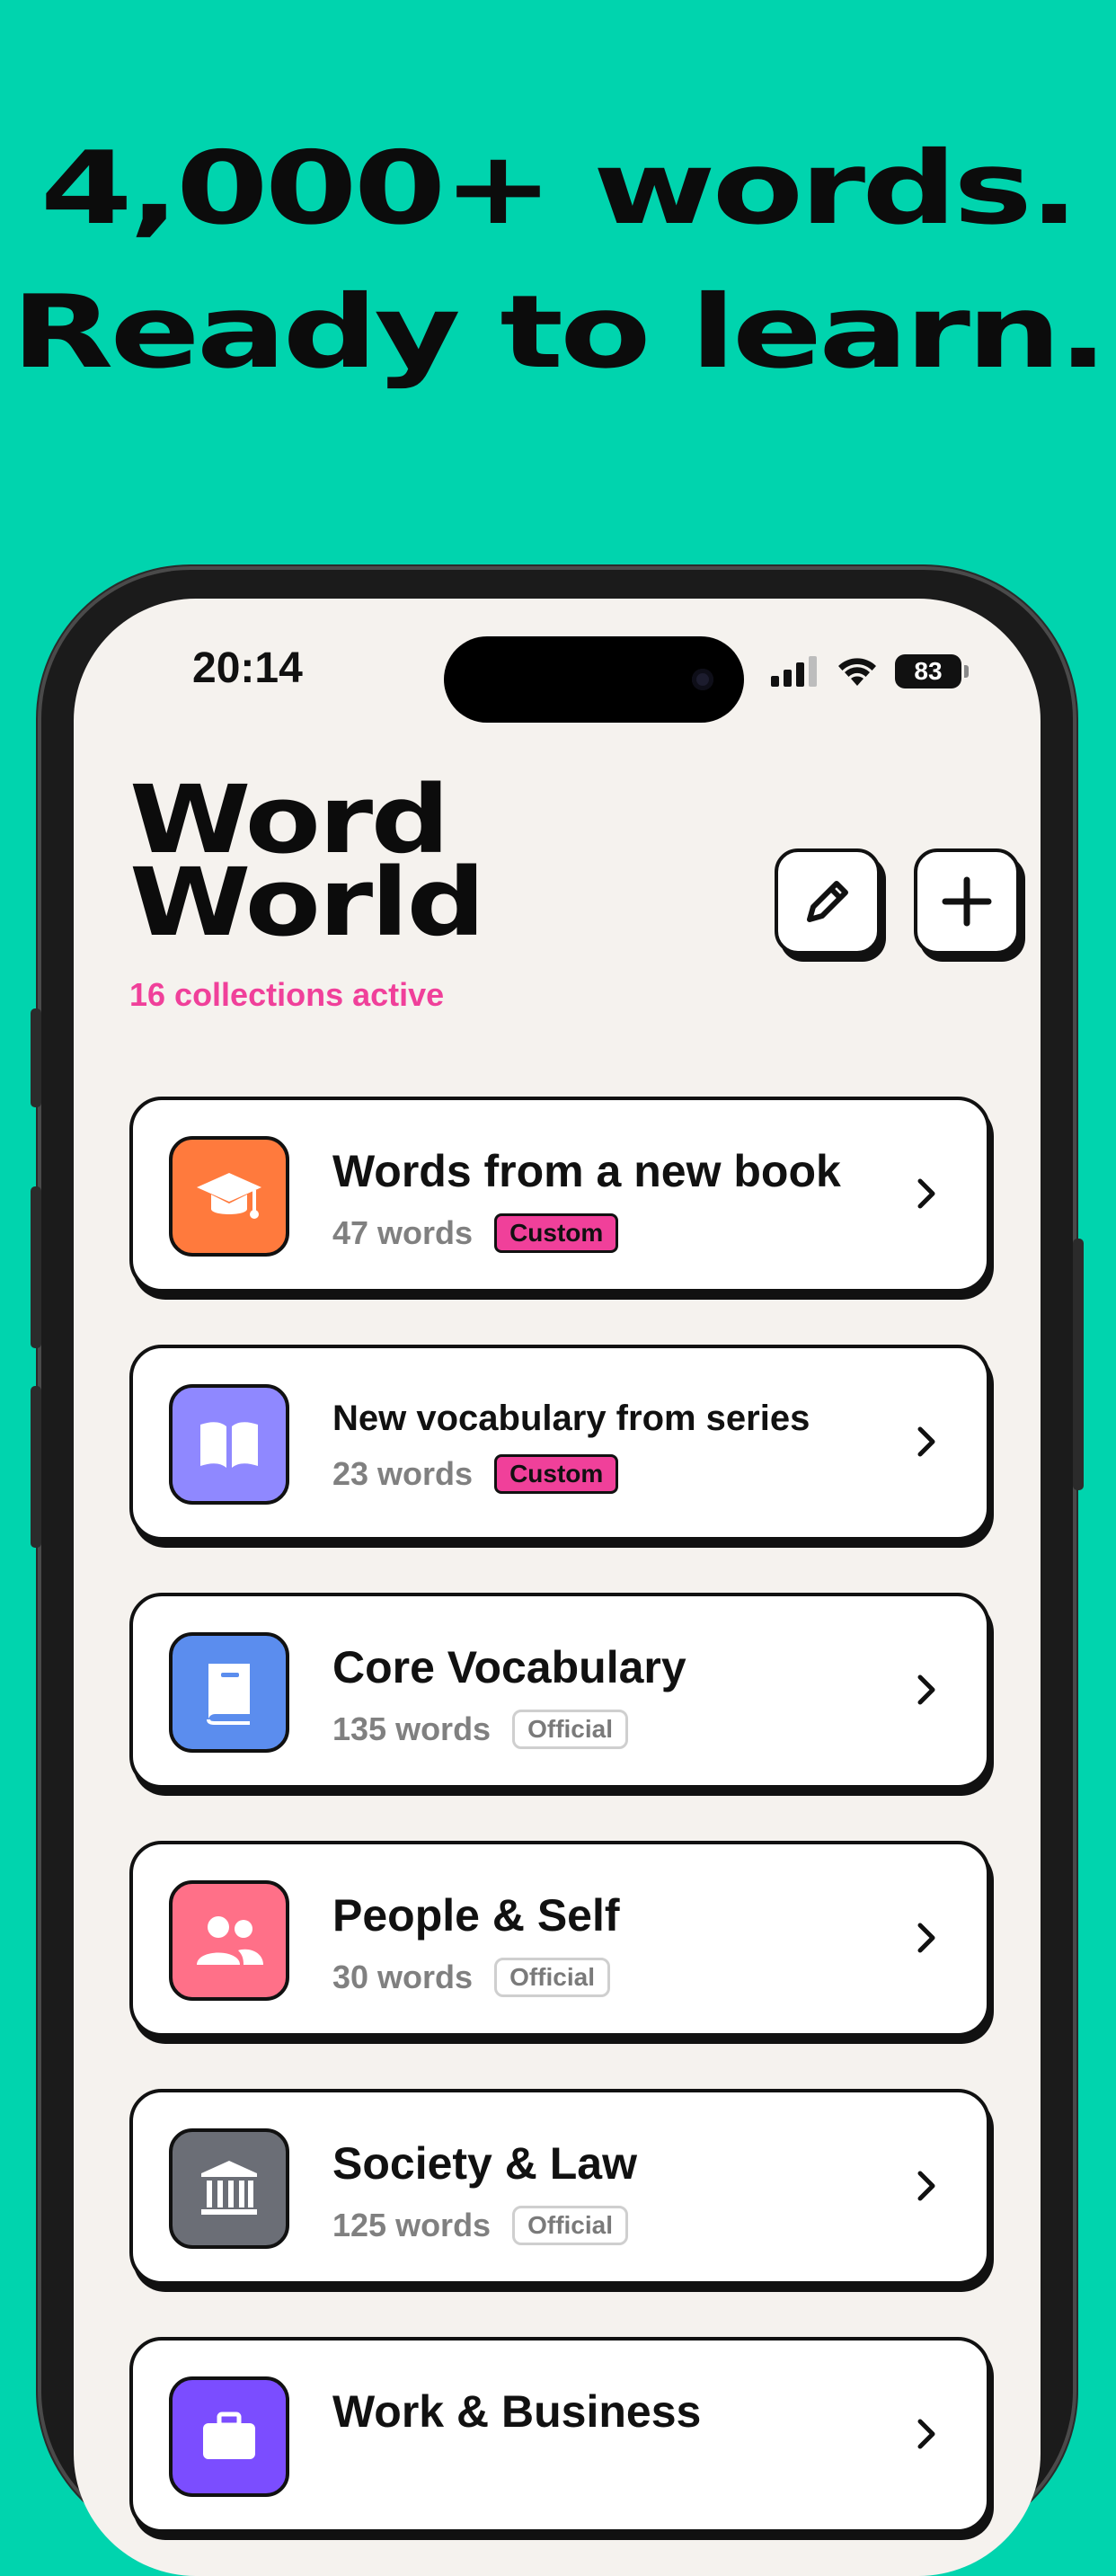  Describe the element at coordinates (36, 1057) in the screenshot. I see `action-button` at that location.